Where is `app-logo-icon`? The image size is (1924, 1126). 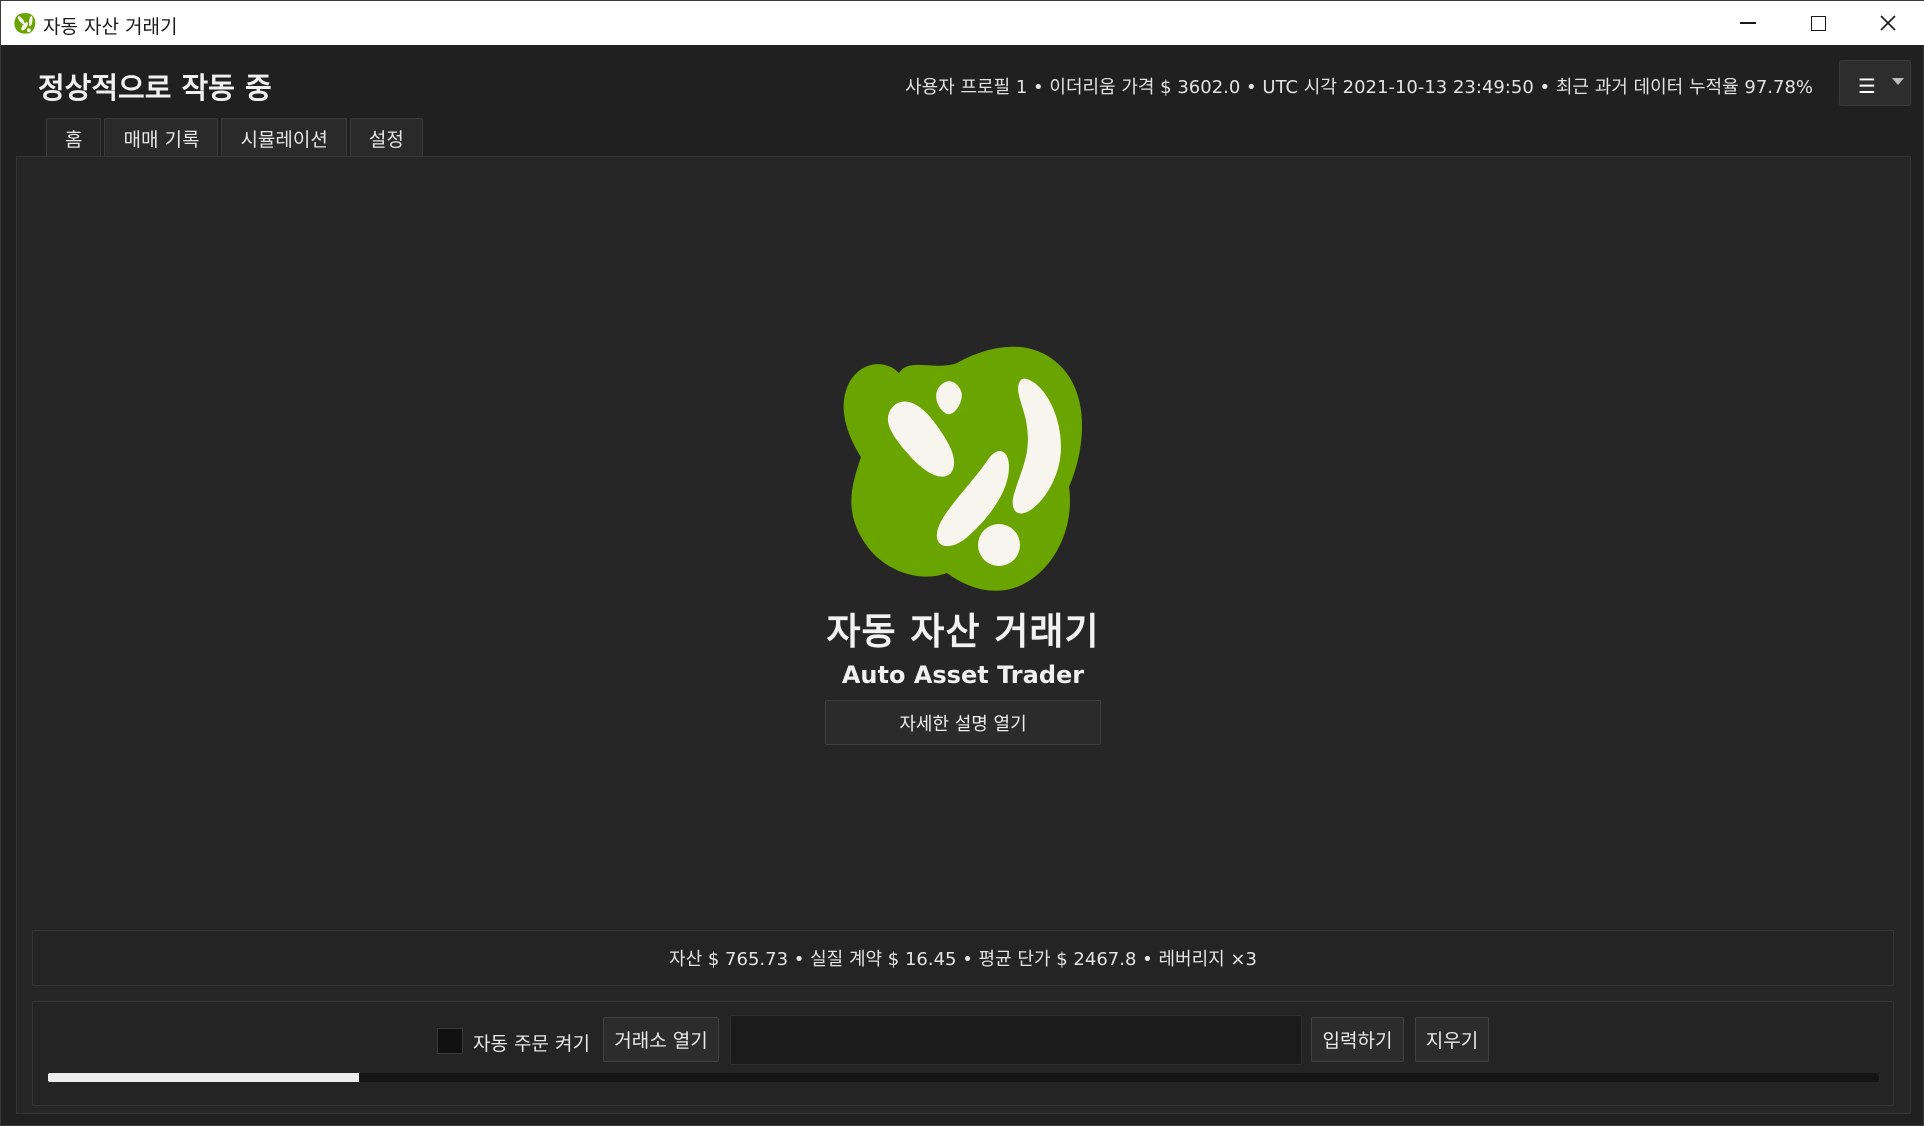 app-logo-icon is located at coordinates (25, 23).